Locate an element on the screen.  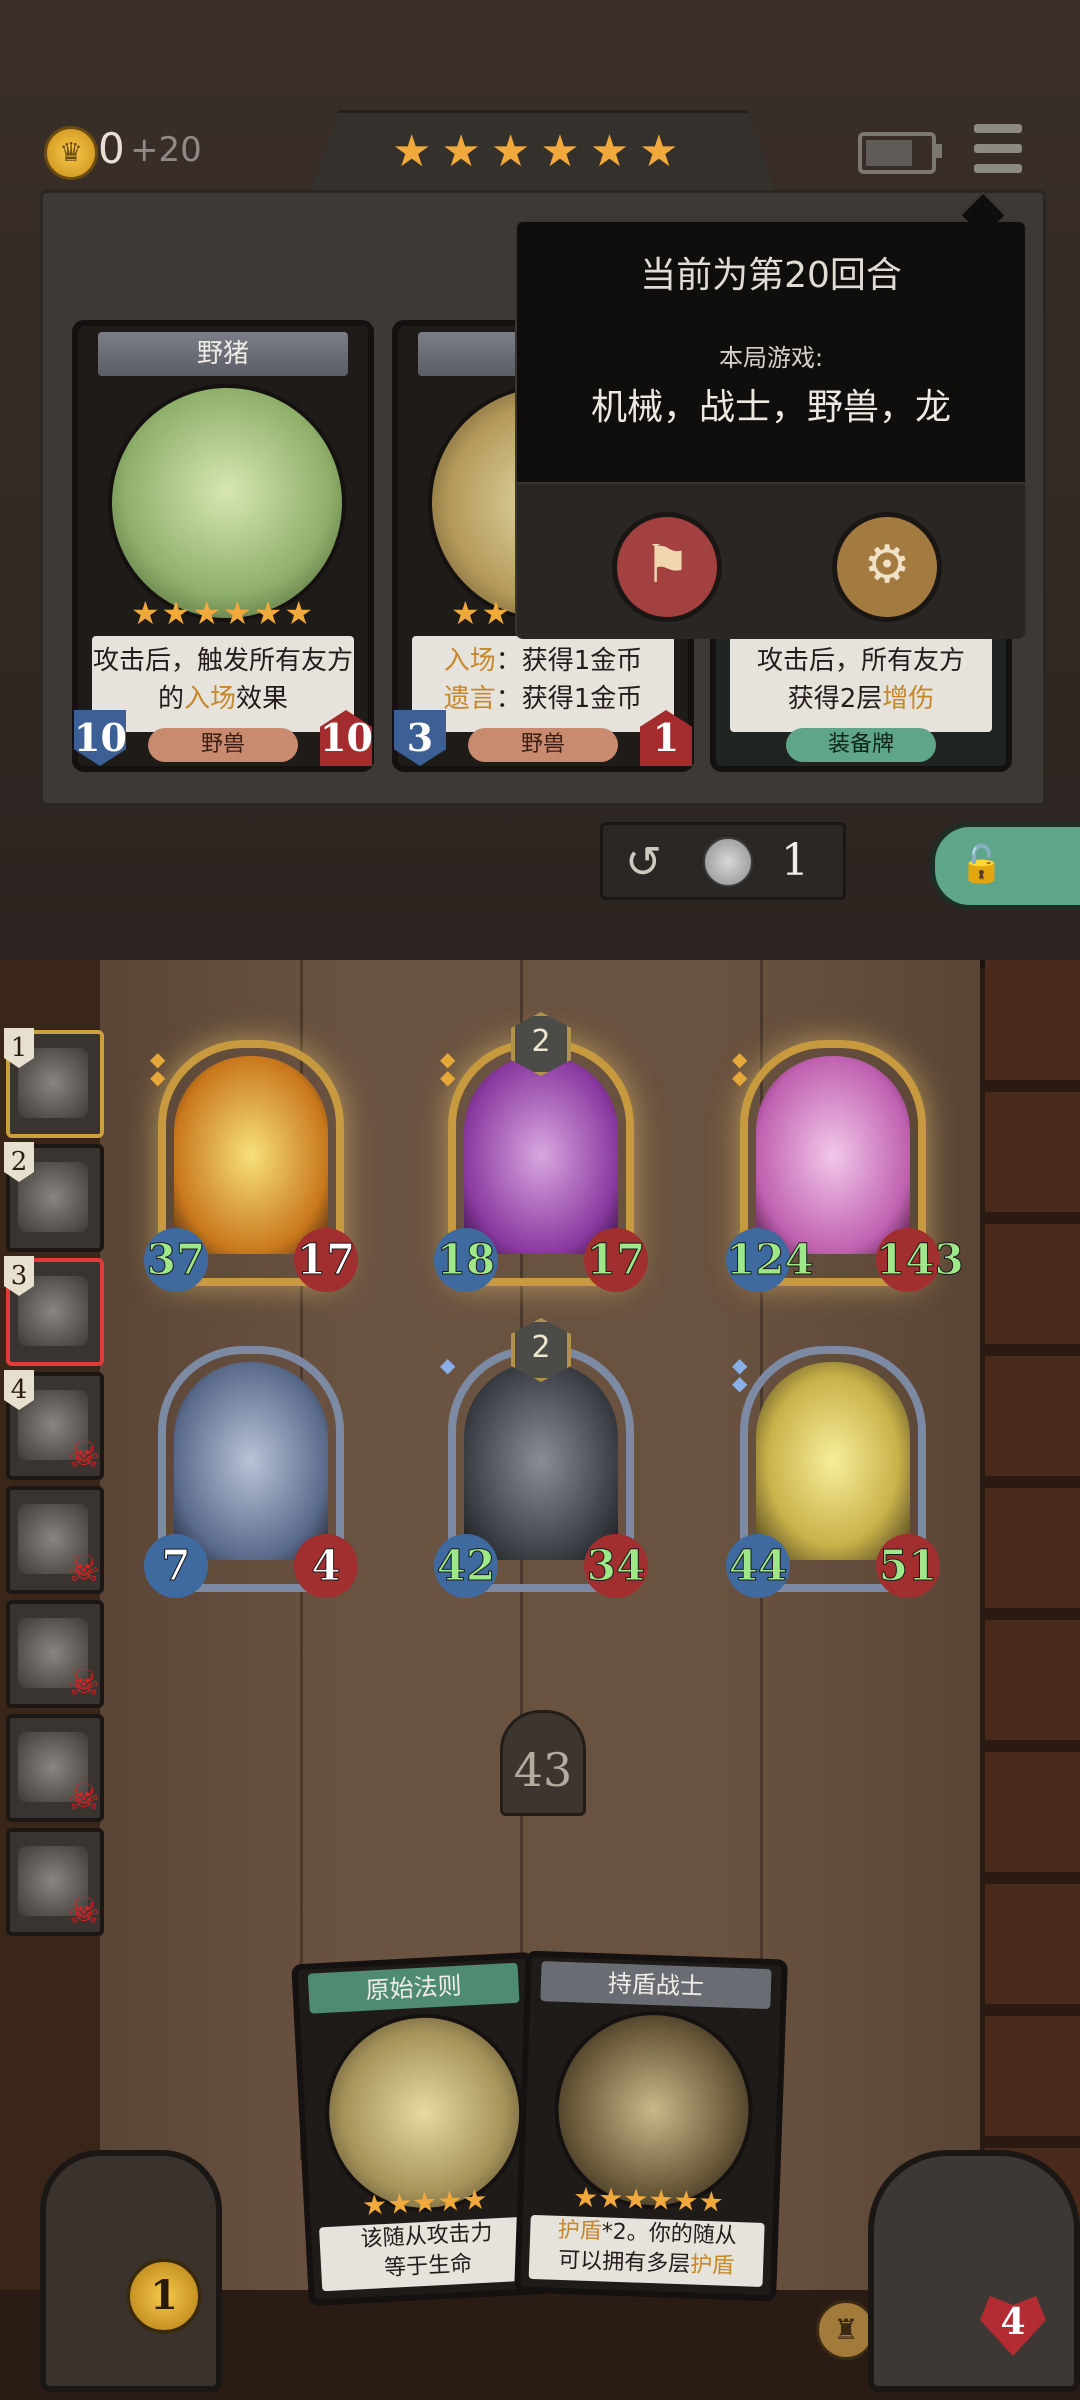
silver-coin-icon is located at coordinates (728, 862).